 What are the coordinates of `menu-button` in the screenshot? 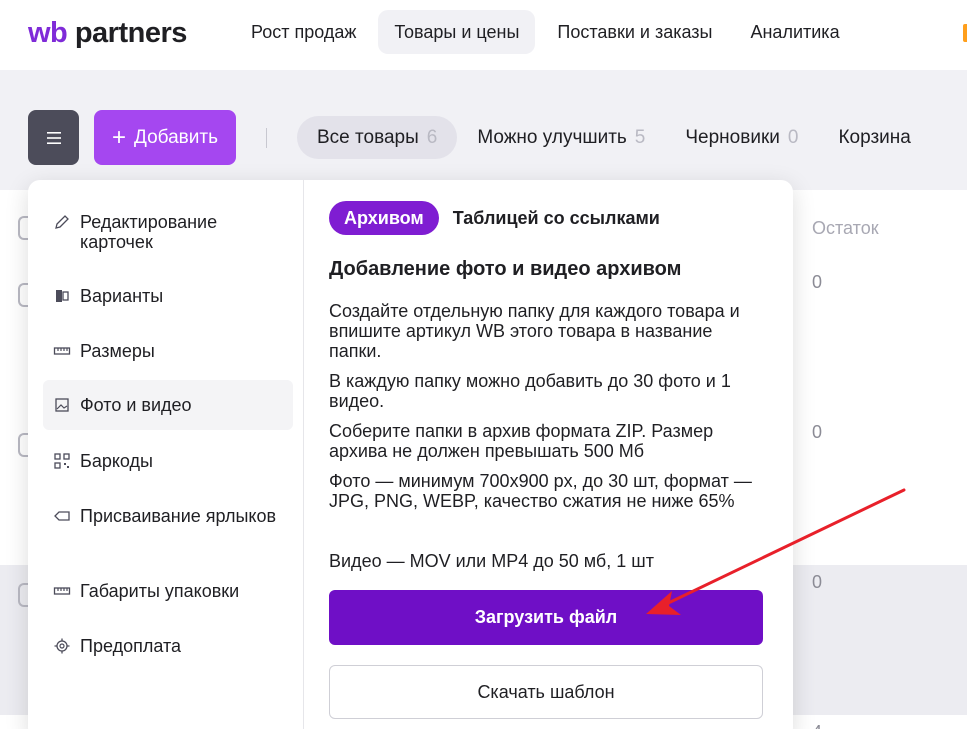 It's located at (53, 137).